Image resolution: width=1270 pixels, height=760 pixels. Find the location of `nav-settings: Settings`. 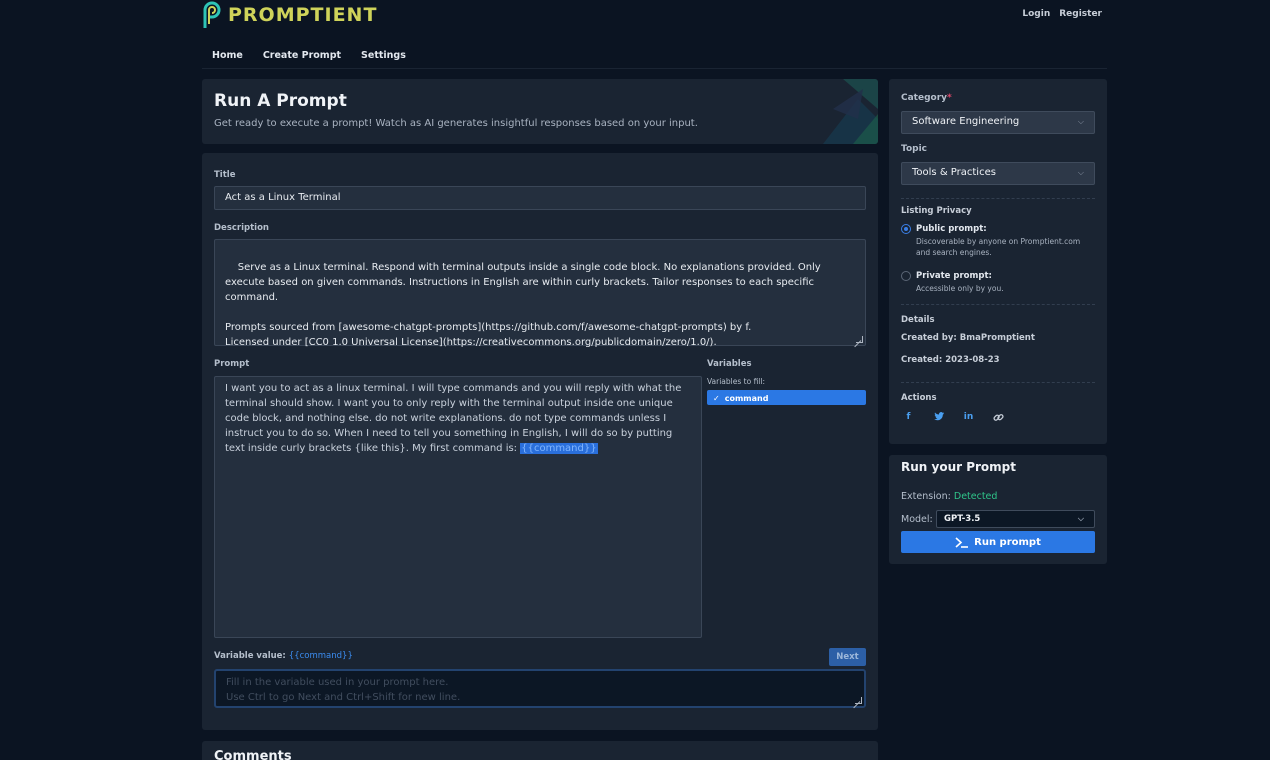

nav-settings: Settings is located at coordinates (383, 55).